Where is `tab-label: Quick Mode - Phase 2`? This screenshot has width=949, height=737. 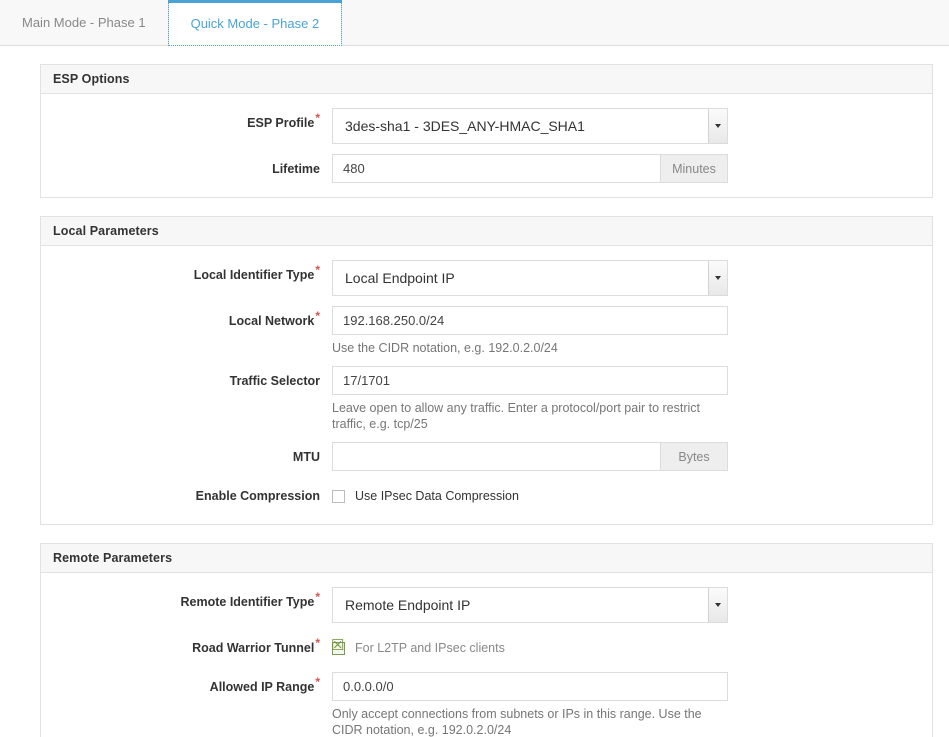 tab-label: Quick Mode - Phase 2 is located at coordinates (255, 23).